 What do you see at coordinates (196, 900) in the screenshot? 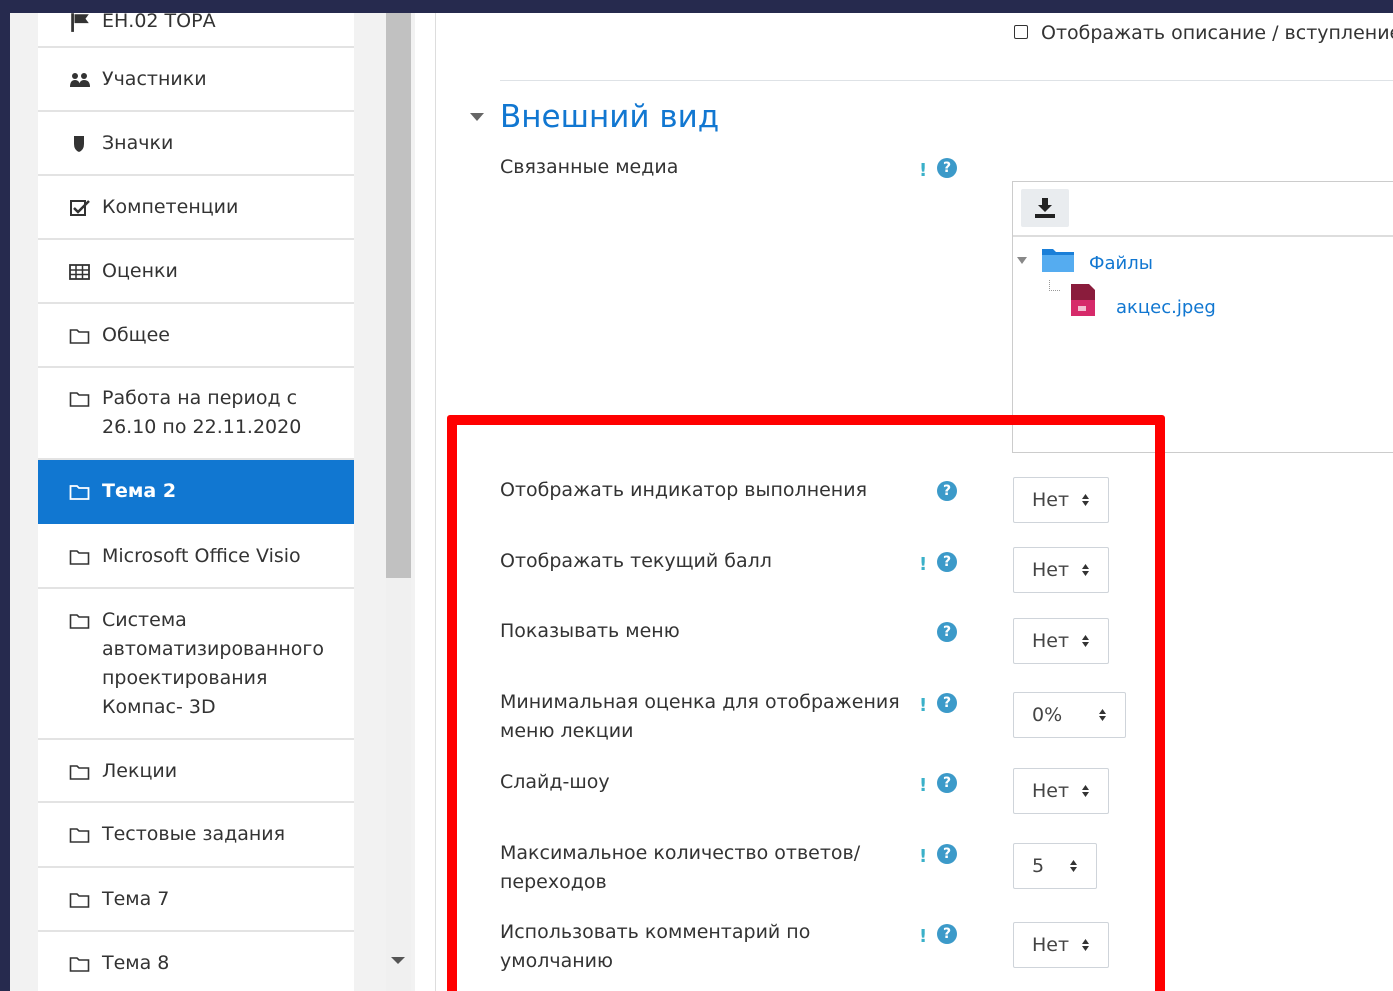
I see `nav-item-topic-7: Тема 7` at bounding box center [196, 900].